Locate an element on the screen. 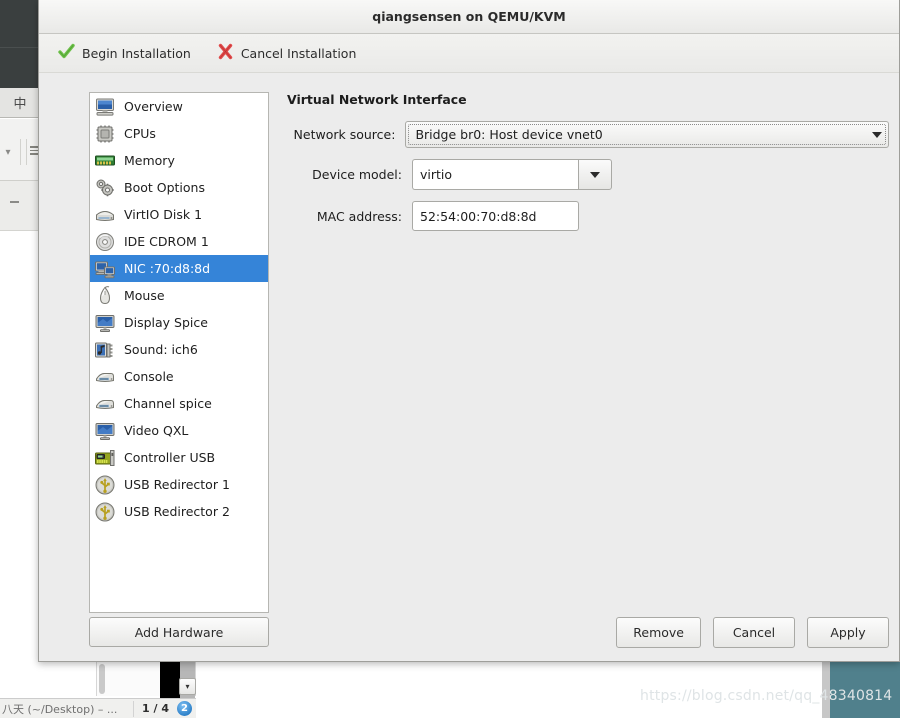 The image size is (900, 718). window-title: qiangsensen on QEMU/KVM is located at coordinates (469, 16).